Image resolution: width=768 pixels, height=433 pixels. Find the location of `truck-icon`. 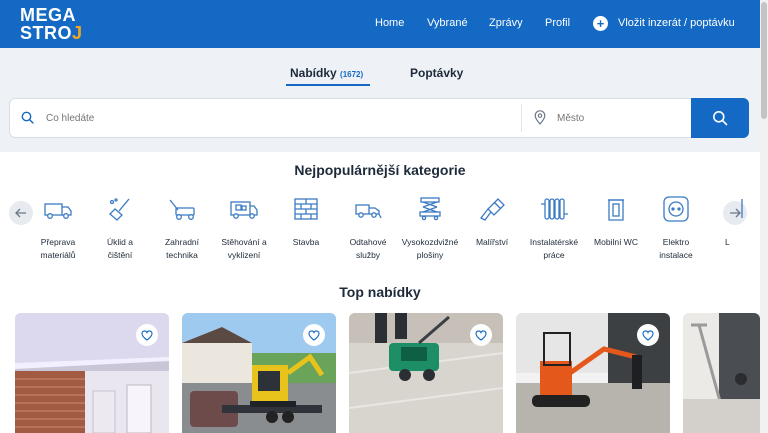

truck-icon is located at coordinates (58, 211).